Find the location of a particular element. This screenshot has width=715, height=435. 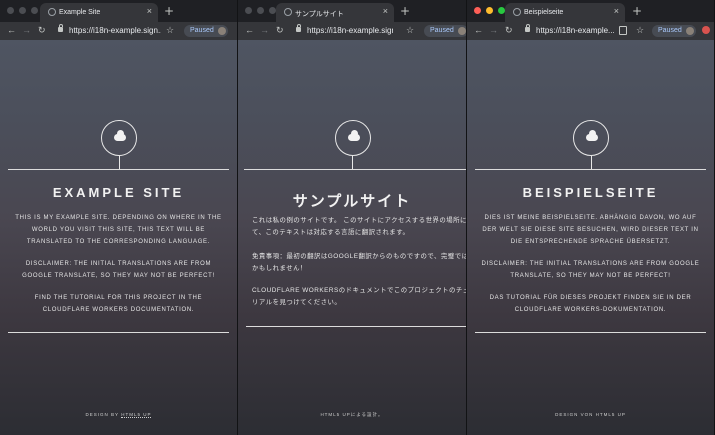

browser-tab: Beispielseite × is located at coordinates (565, 12).